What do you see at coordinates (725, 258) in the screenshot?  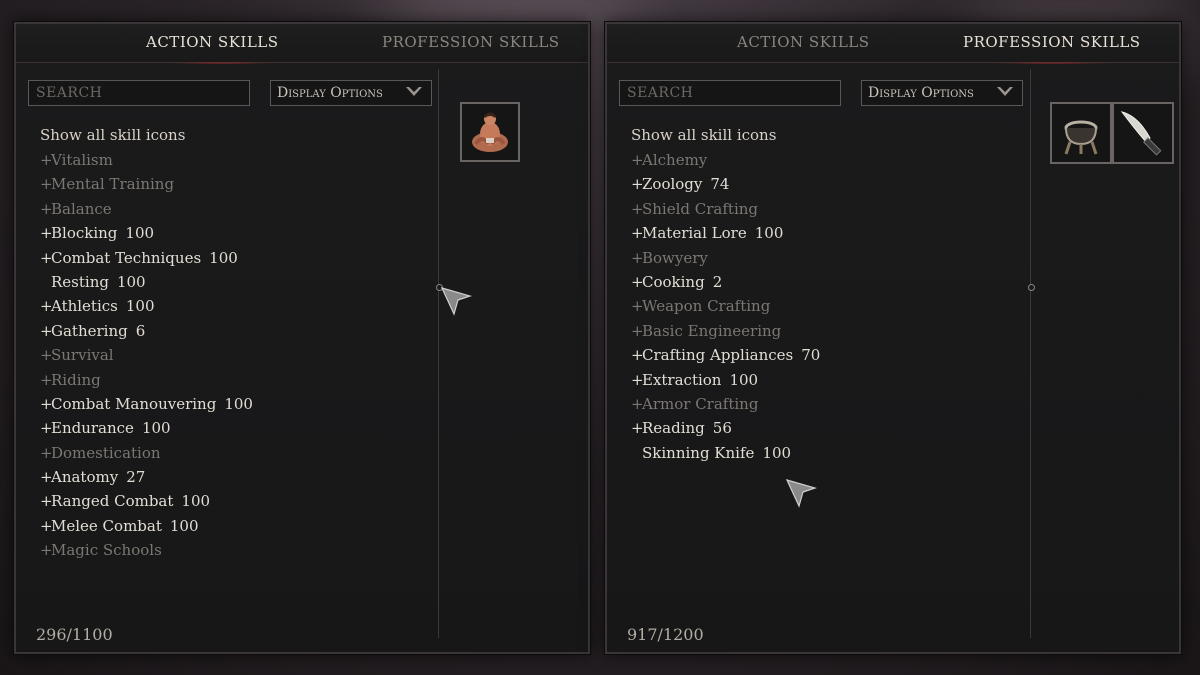 I see `skill-item: +Bowyery` at bounding box center [725, 258].